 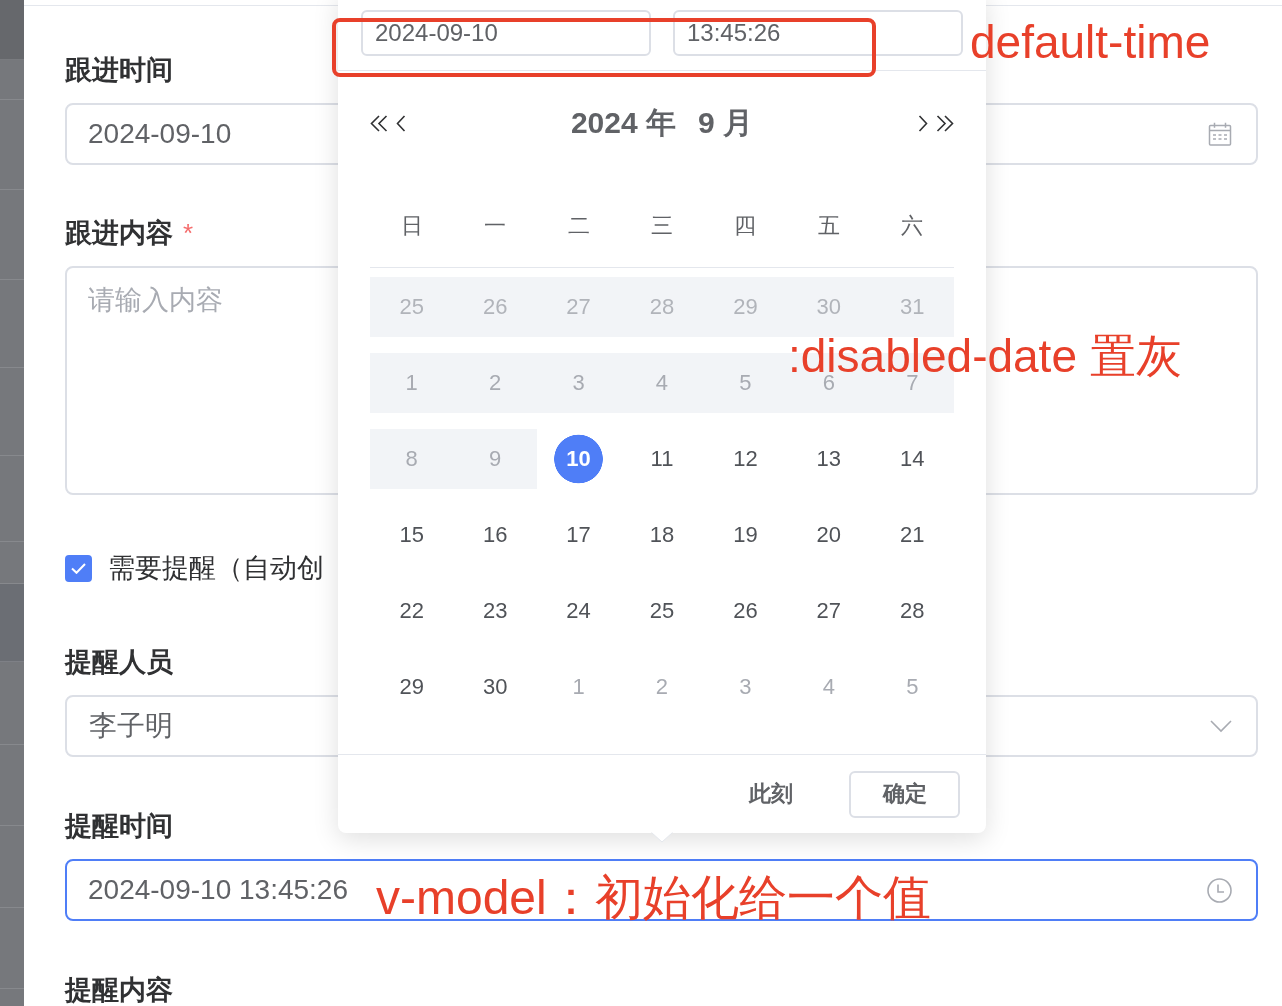 I want to click on calendar-day: 18, so click(x=662, y=535).